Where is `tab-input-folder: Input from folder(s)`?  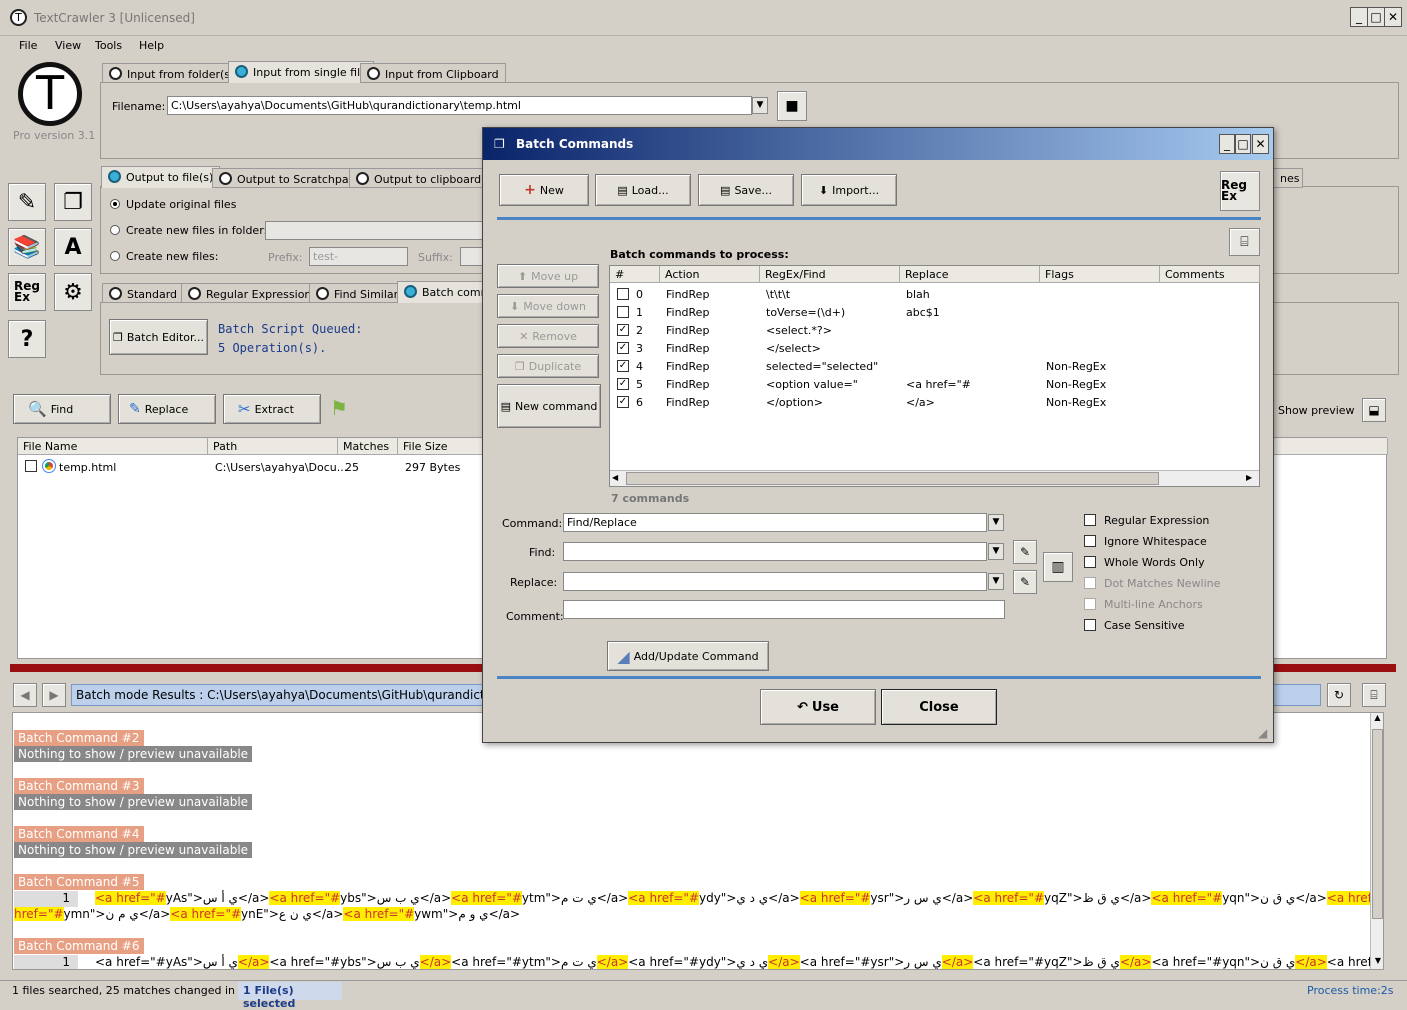
tab-input-folder: Input from folder(s) is located at coordinates (172, 73).